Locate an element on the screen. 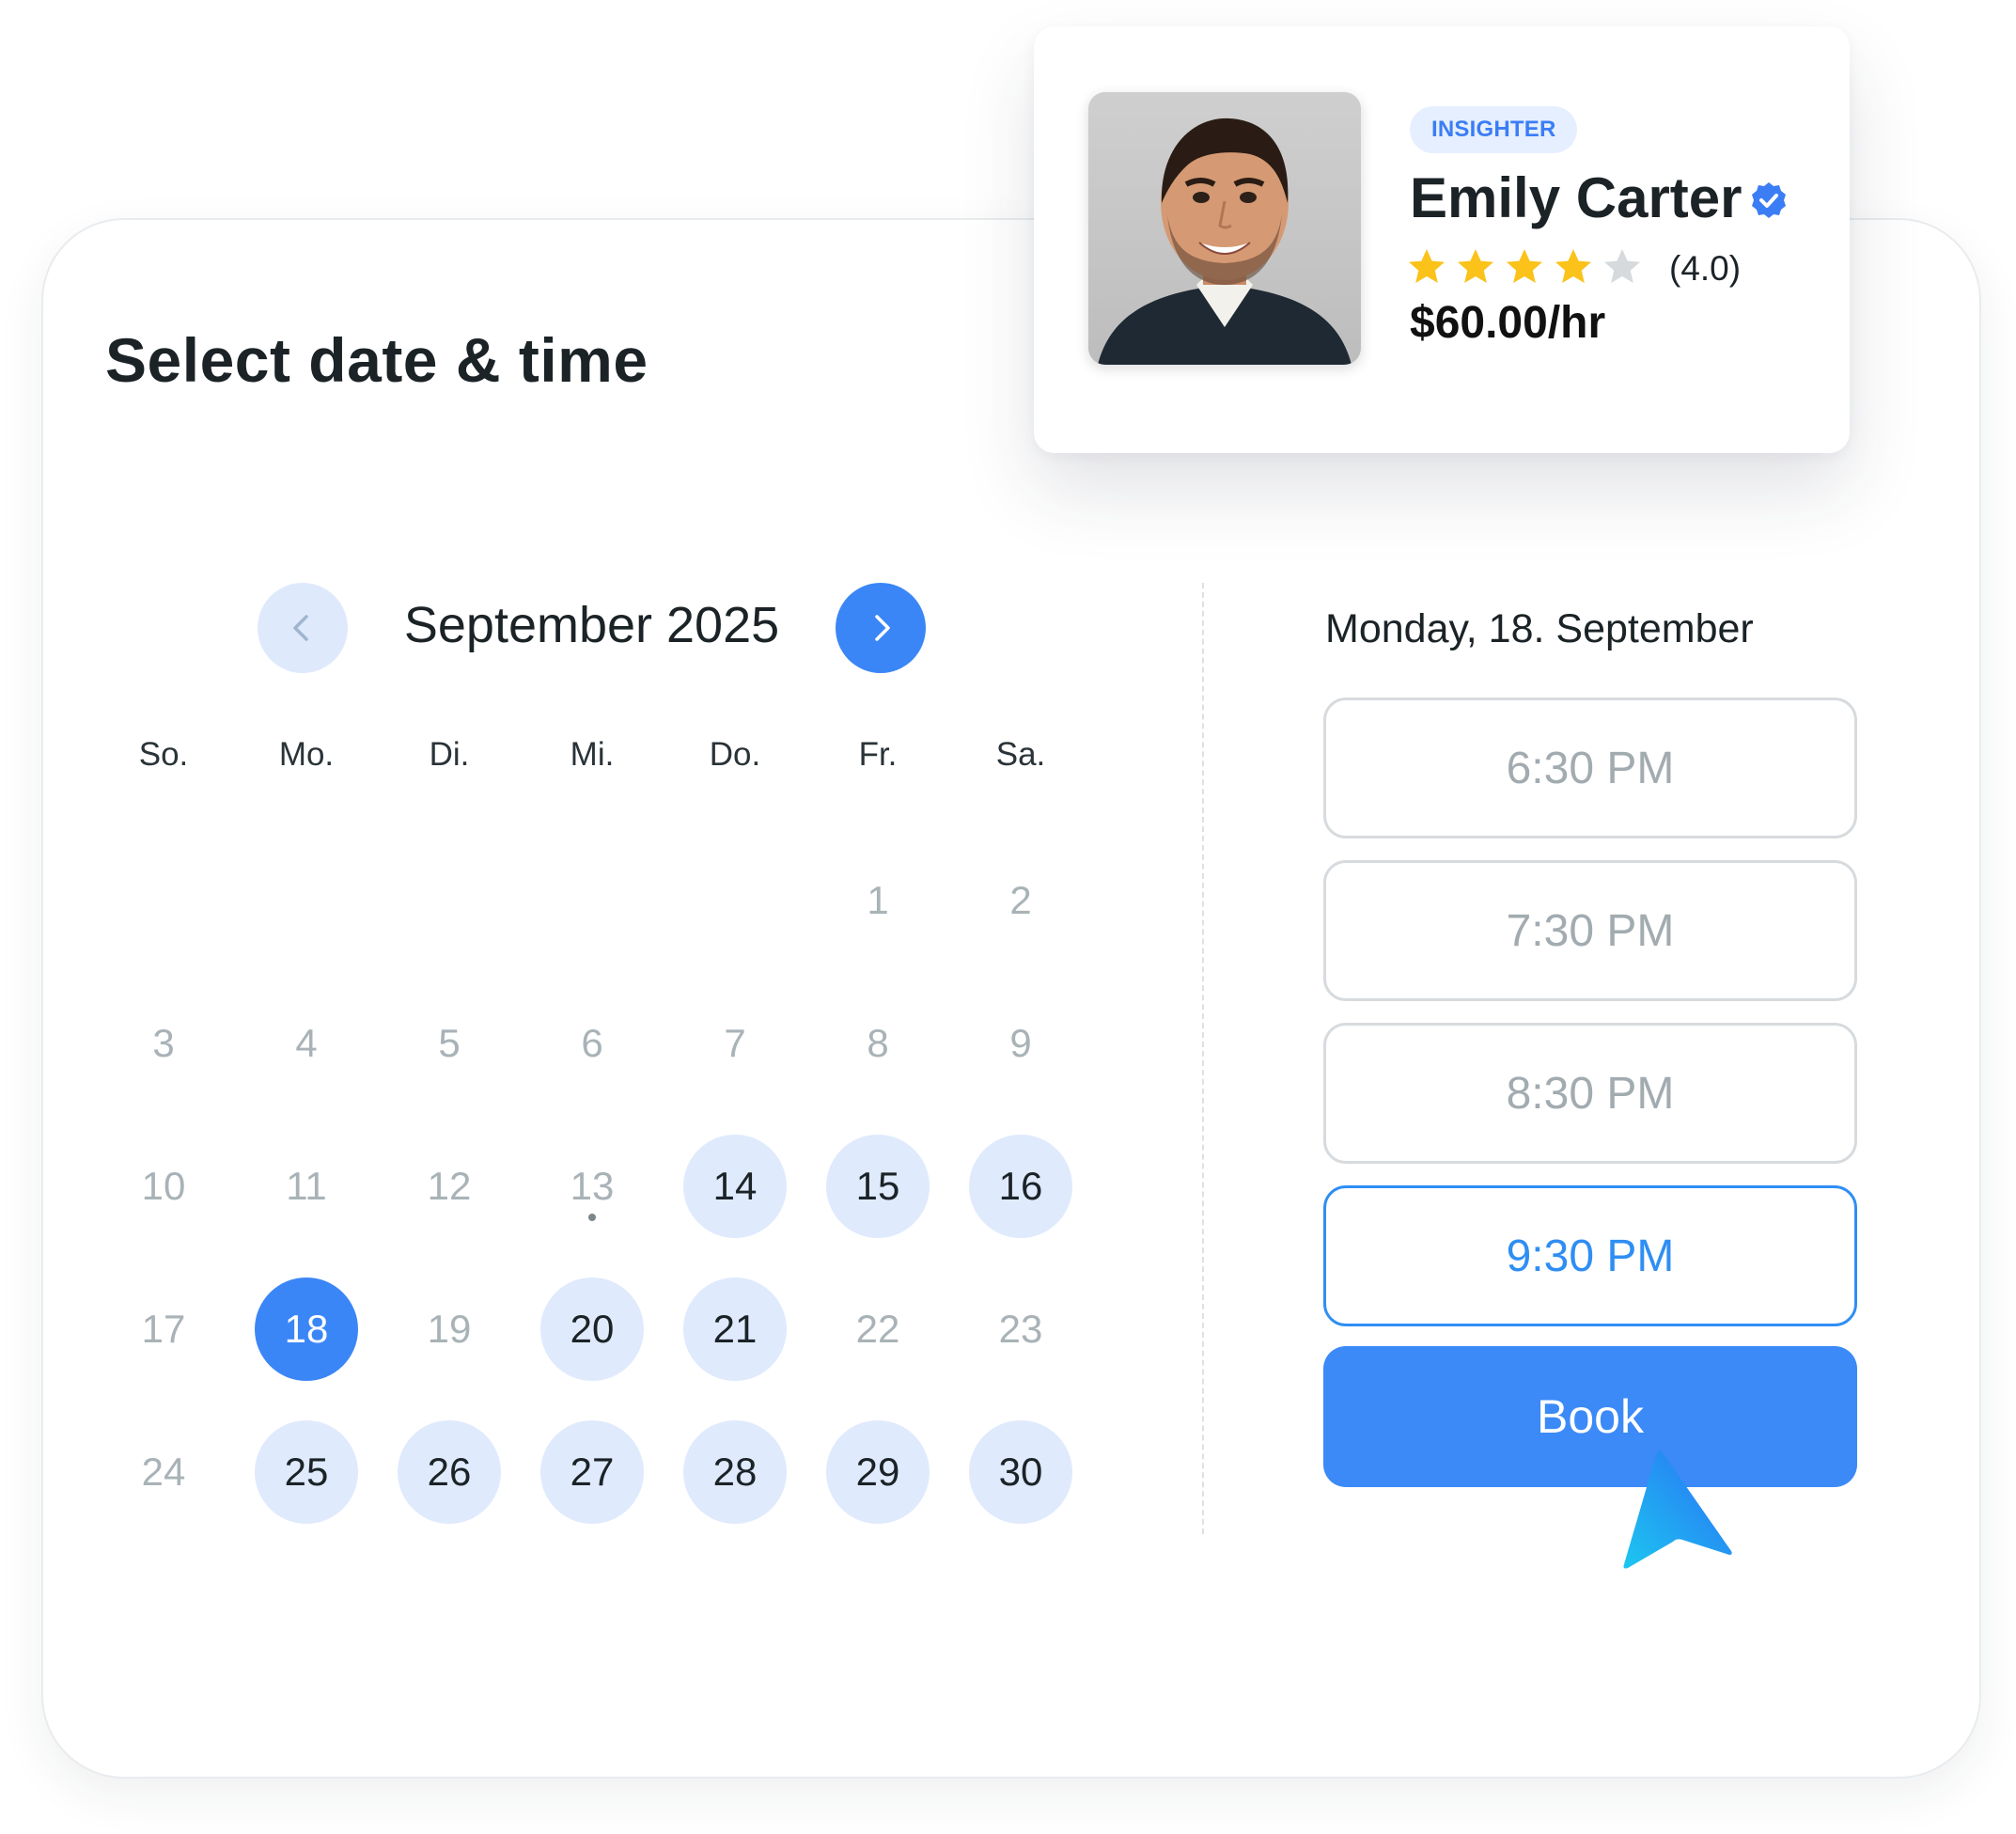  weekday-label: Mo. is located at coordinates (306, 755).